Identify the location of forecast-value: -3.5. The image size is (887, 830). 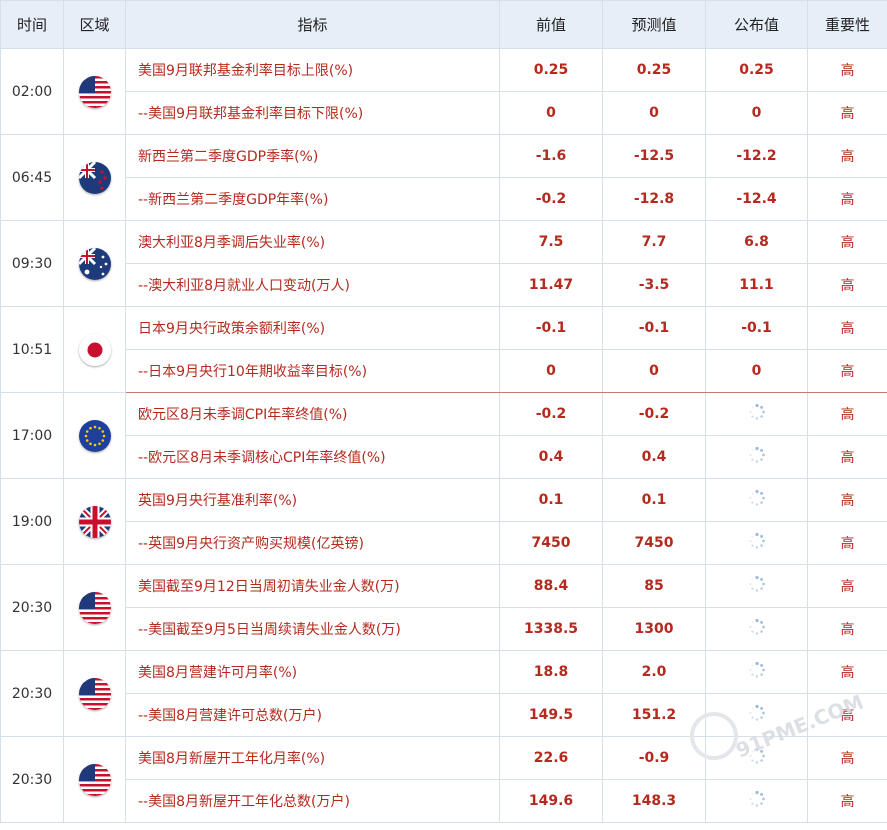
(654, 285).